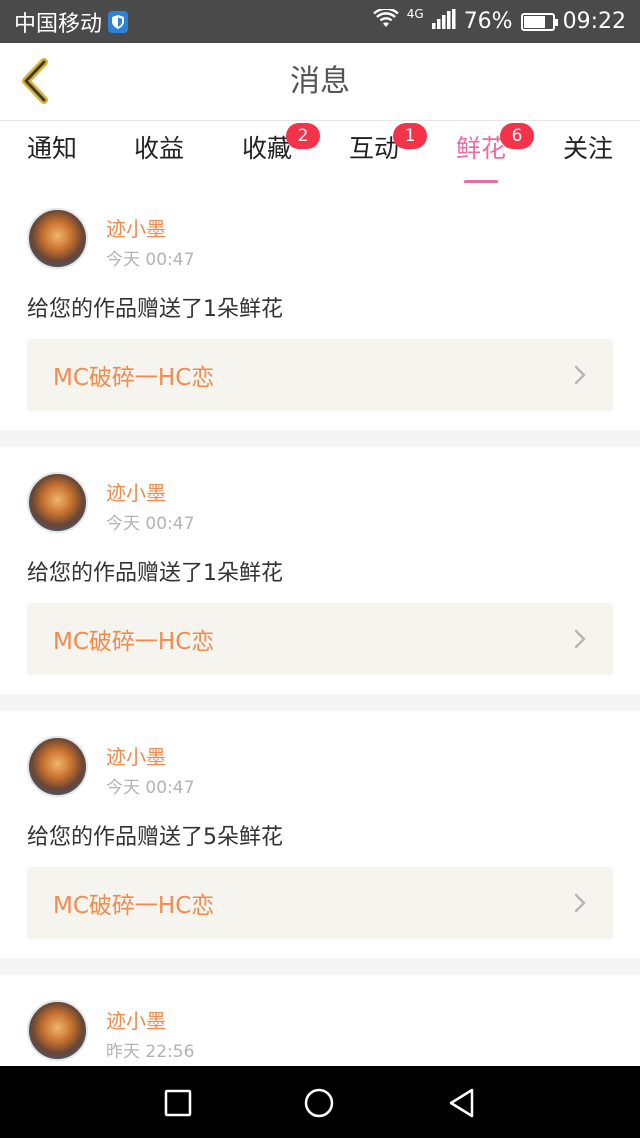  I want to click on tab-following: 关注, so click(588, 156).